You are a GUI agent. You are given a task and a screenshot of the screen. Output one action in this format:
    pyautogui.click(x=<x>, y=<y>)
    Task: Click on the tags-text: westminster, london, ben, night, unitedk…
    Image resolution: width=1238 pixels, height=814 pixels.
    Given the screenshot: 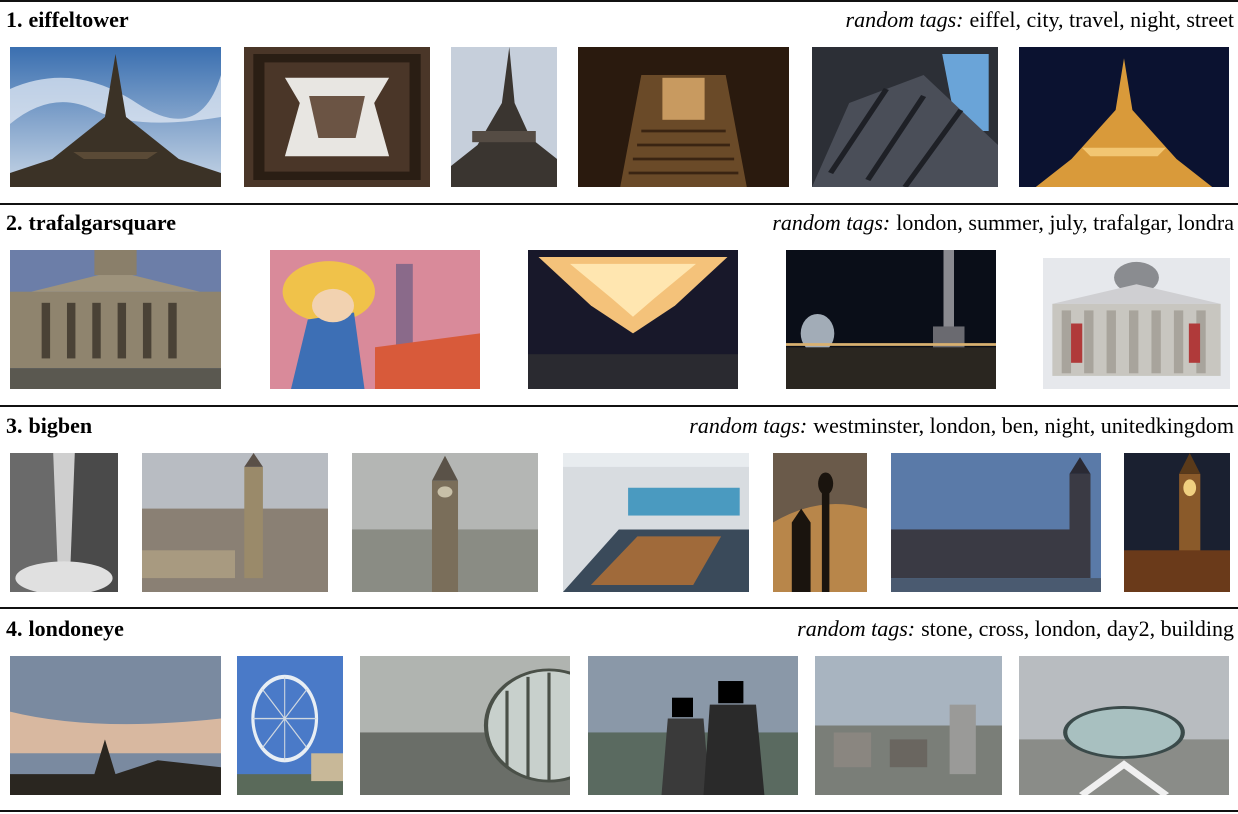 What is the action you would take?
    pyautogui.click(x=1023, y=425)
    